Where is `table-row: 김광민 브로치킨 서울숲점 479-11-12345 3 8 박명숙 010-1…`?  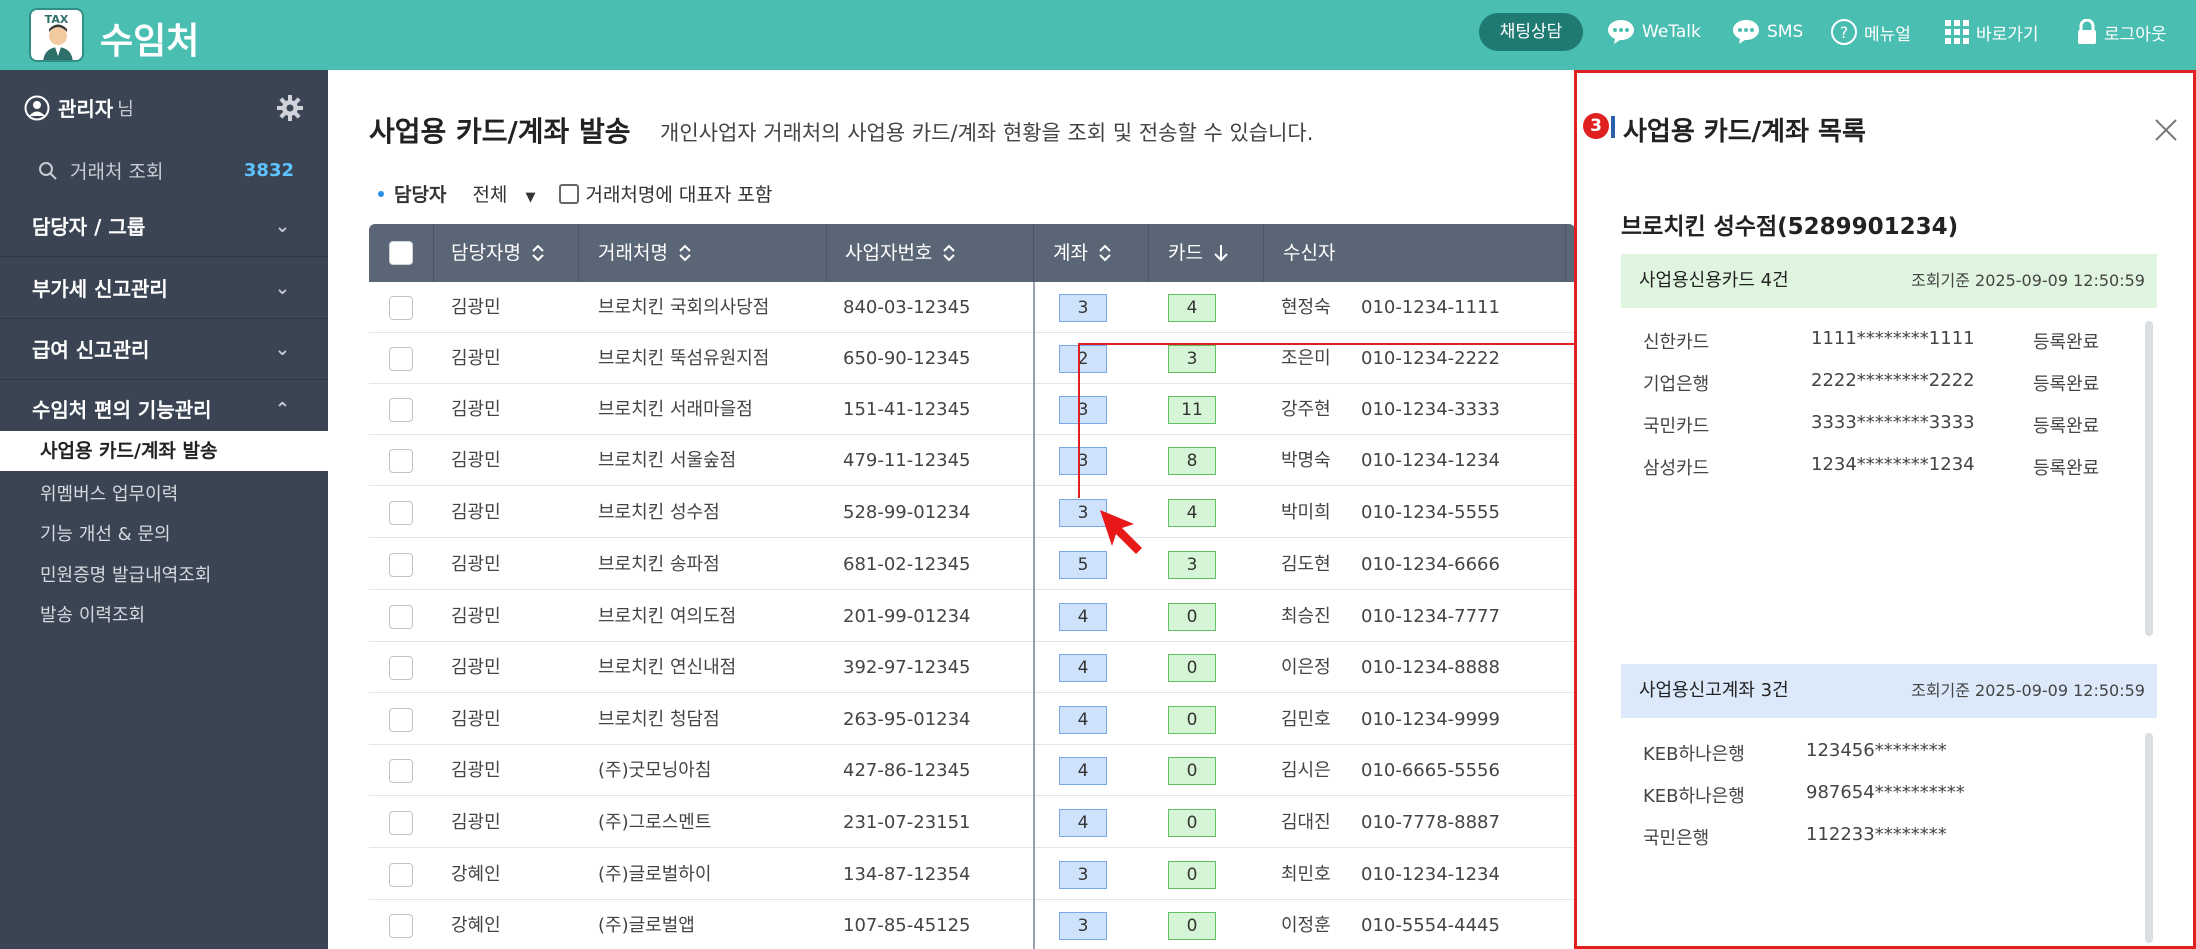
table-row: 김광민 브로치킨 서울숲점 479-11-12345 3 8 박명숙 010-1… is located at coordinates (972, 460).